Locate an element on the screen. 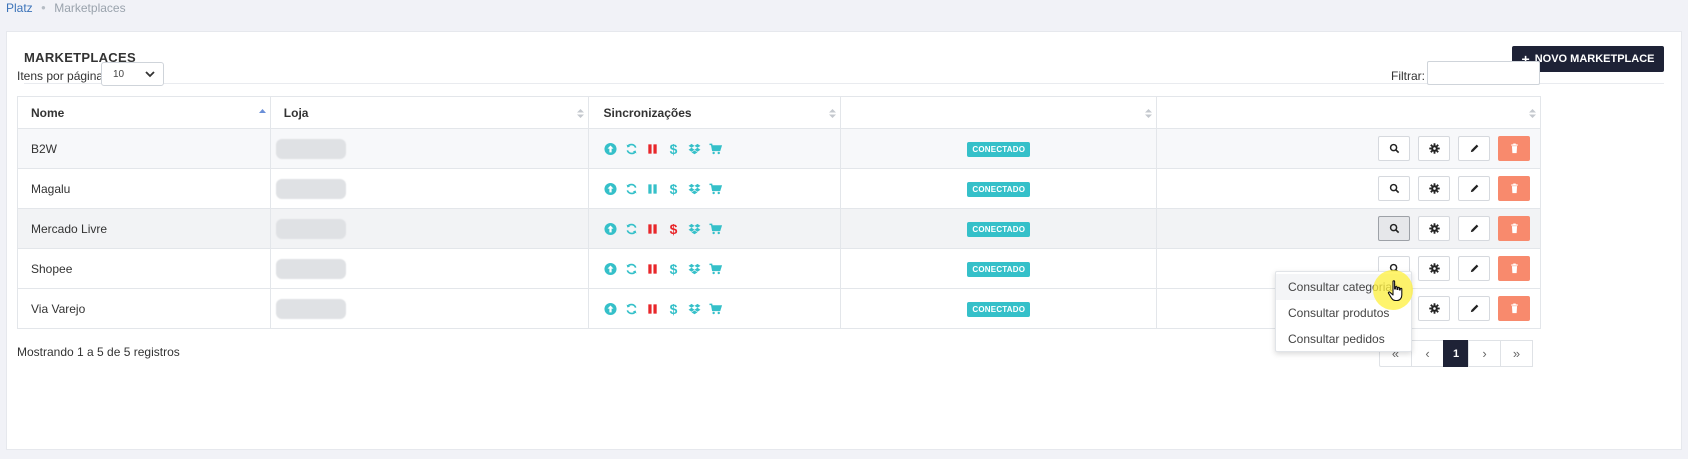  page-next-button: › is located at coordinates (1484, 353).